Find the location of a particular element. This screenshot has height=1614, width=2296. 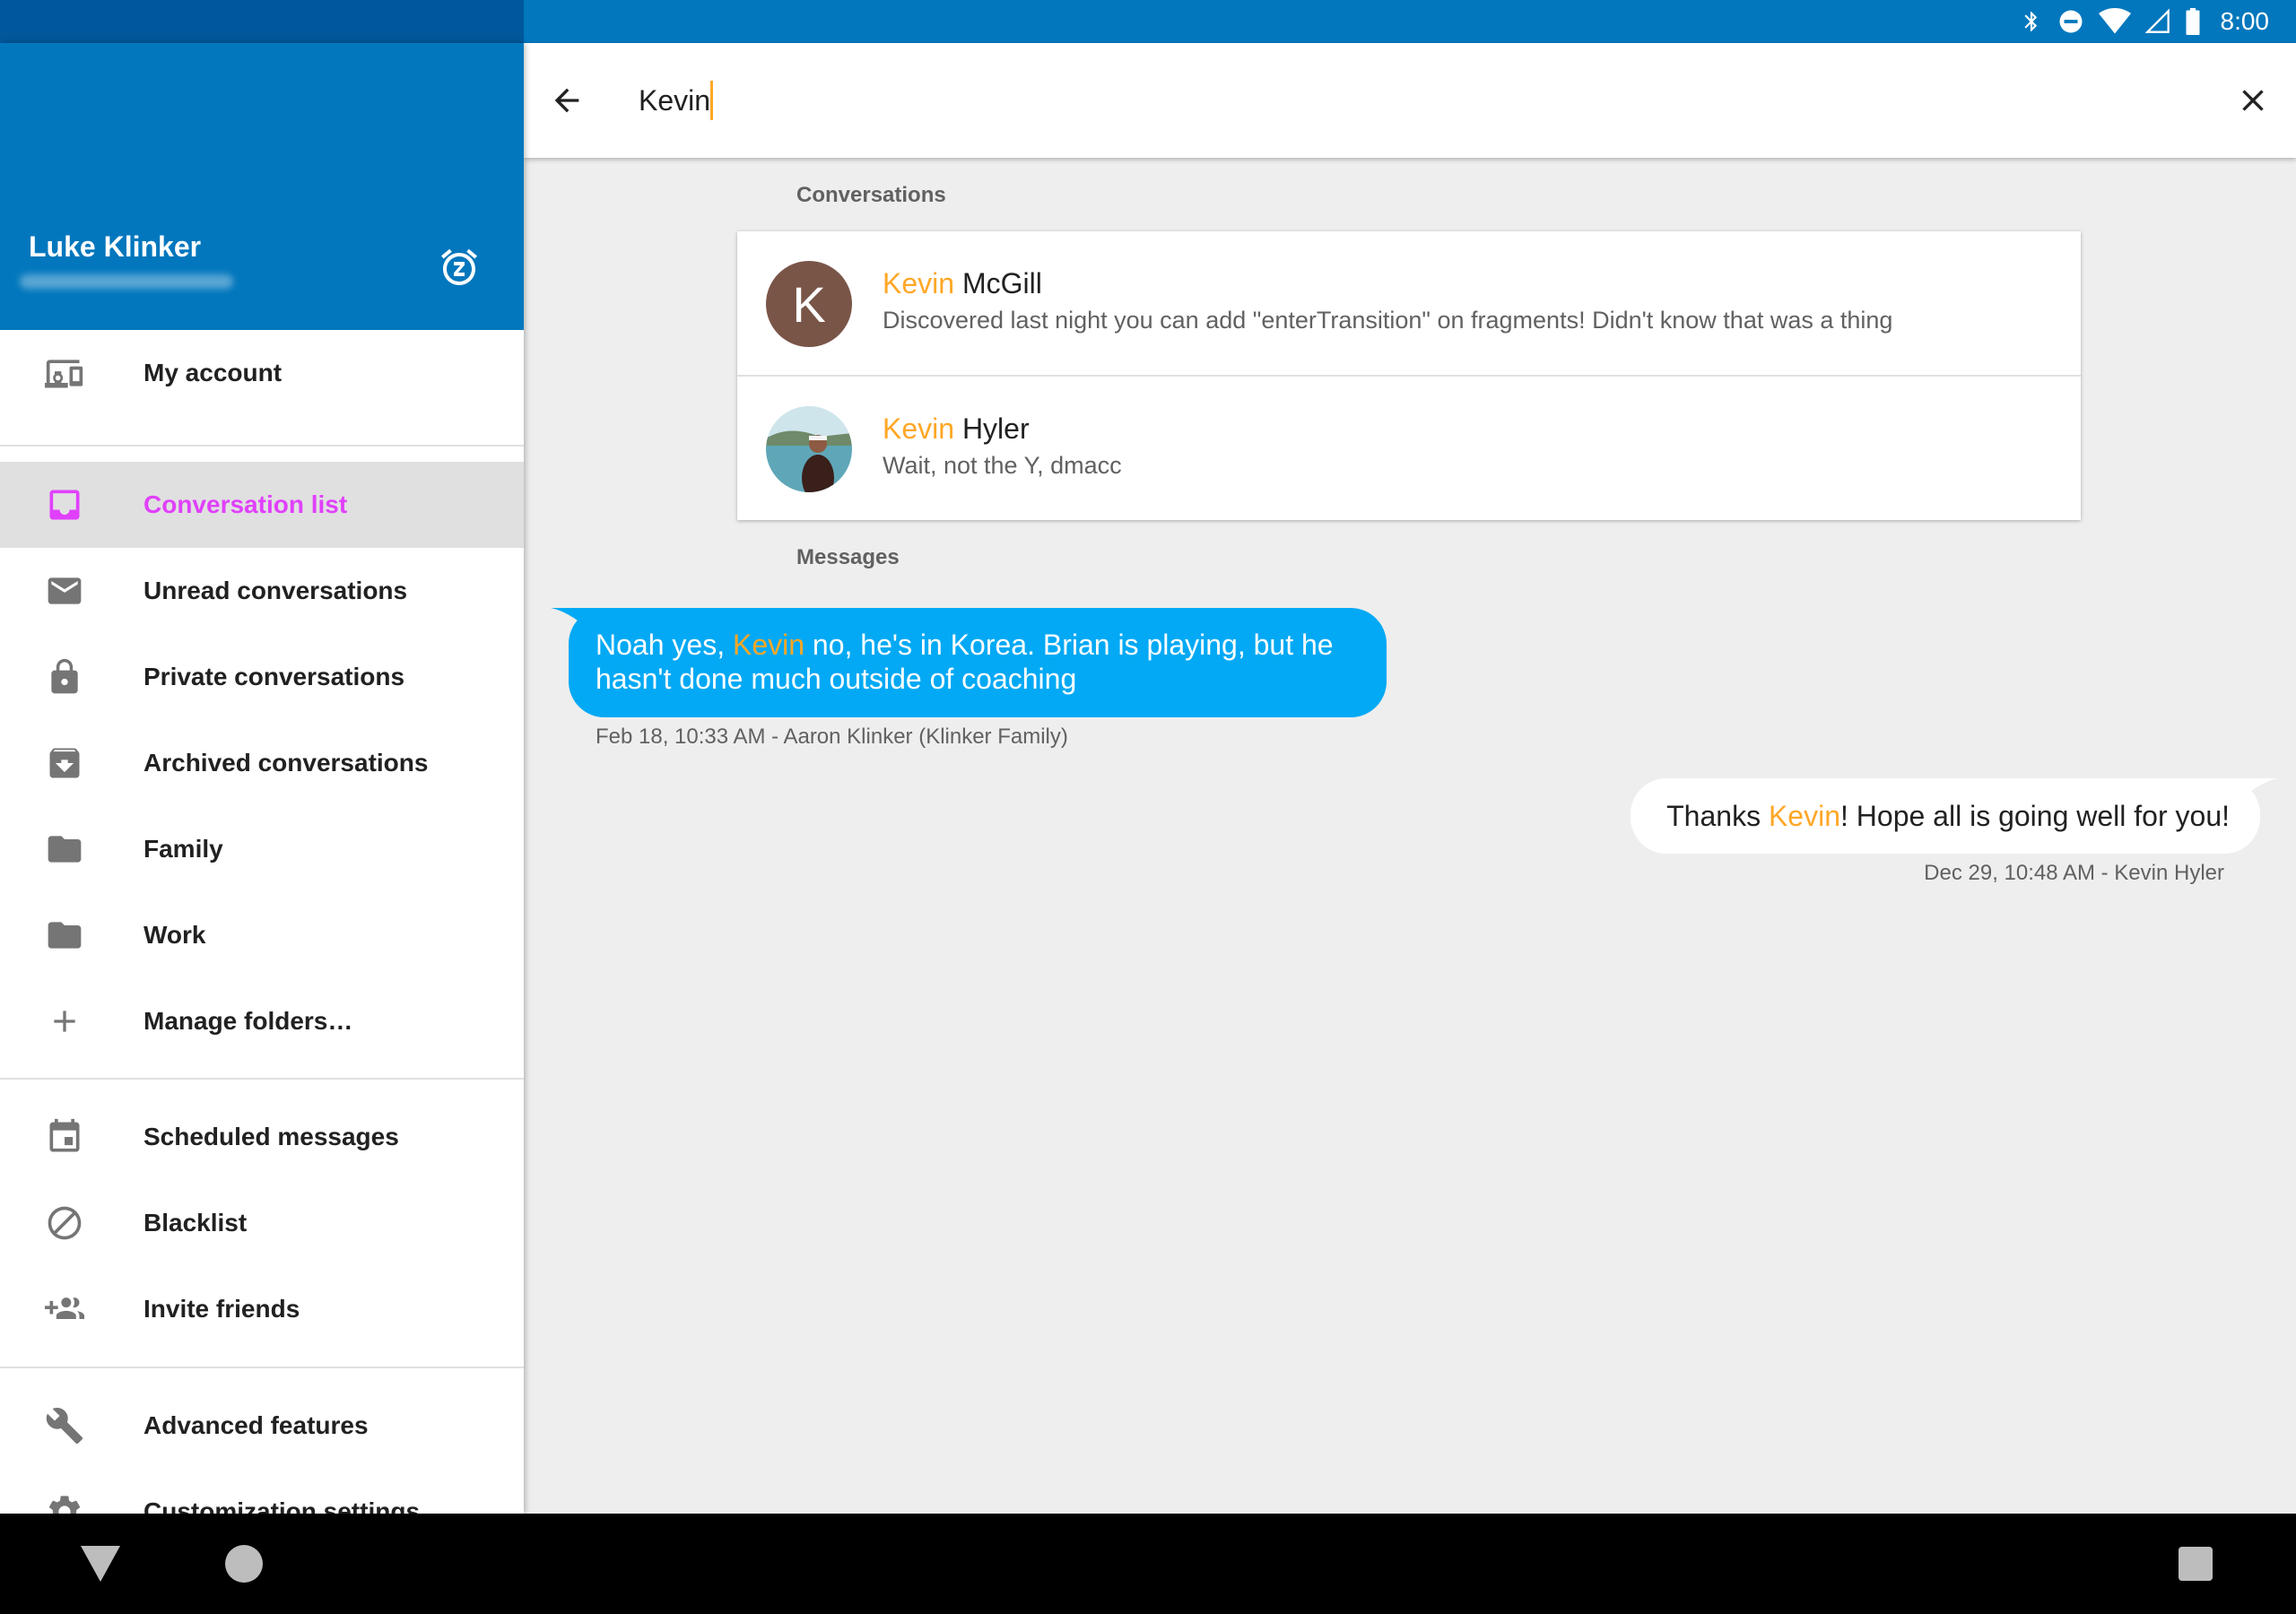

lock-icon is located at coordinates (64, 677).